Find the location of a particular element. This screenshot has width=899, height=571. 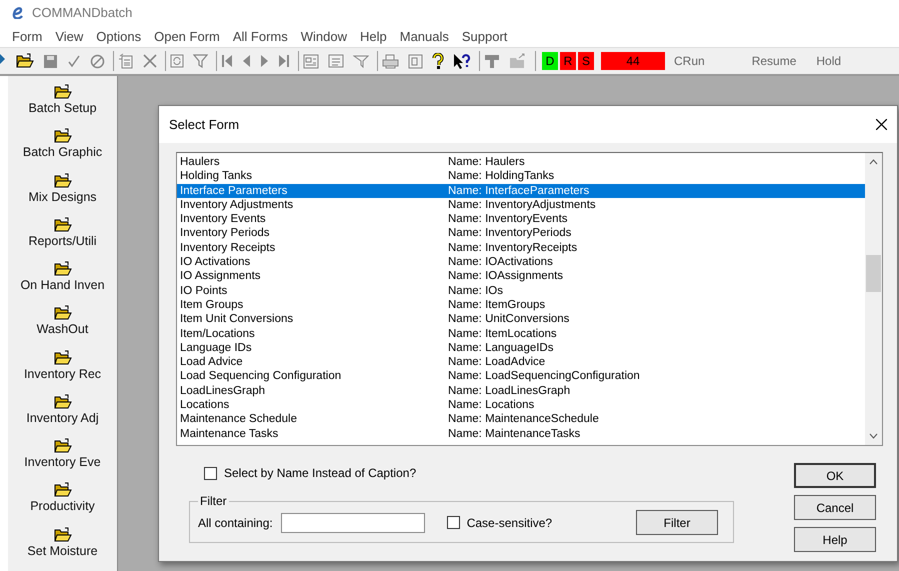

sidebar-item: Set Moisture is located at coordinates (62, 551).